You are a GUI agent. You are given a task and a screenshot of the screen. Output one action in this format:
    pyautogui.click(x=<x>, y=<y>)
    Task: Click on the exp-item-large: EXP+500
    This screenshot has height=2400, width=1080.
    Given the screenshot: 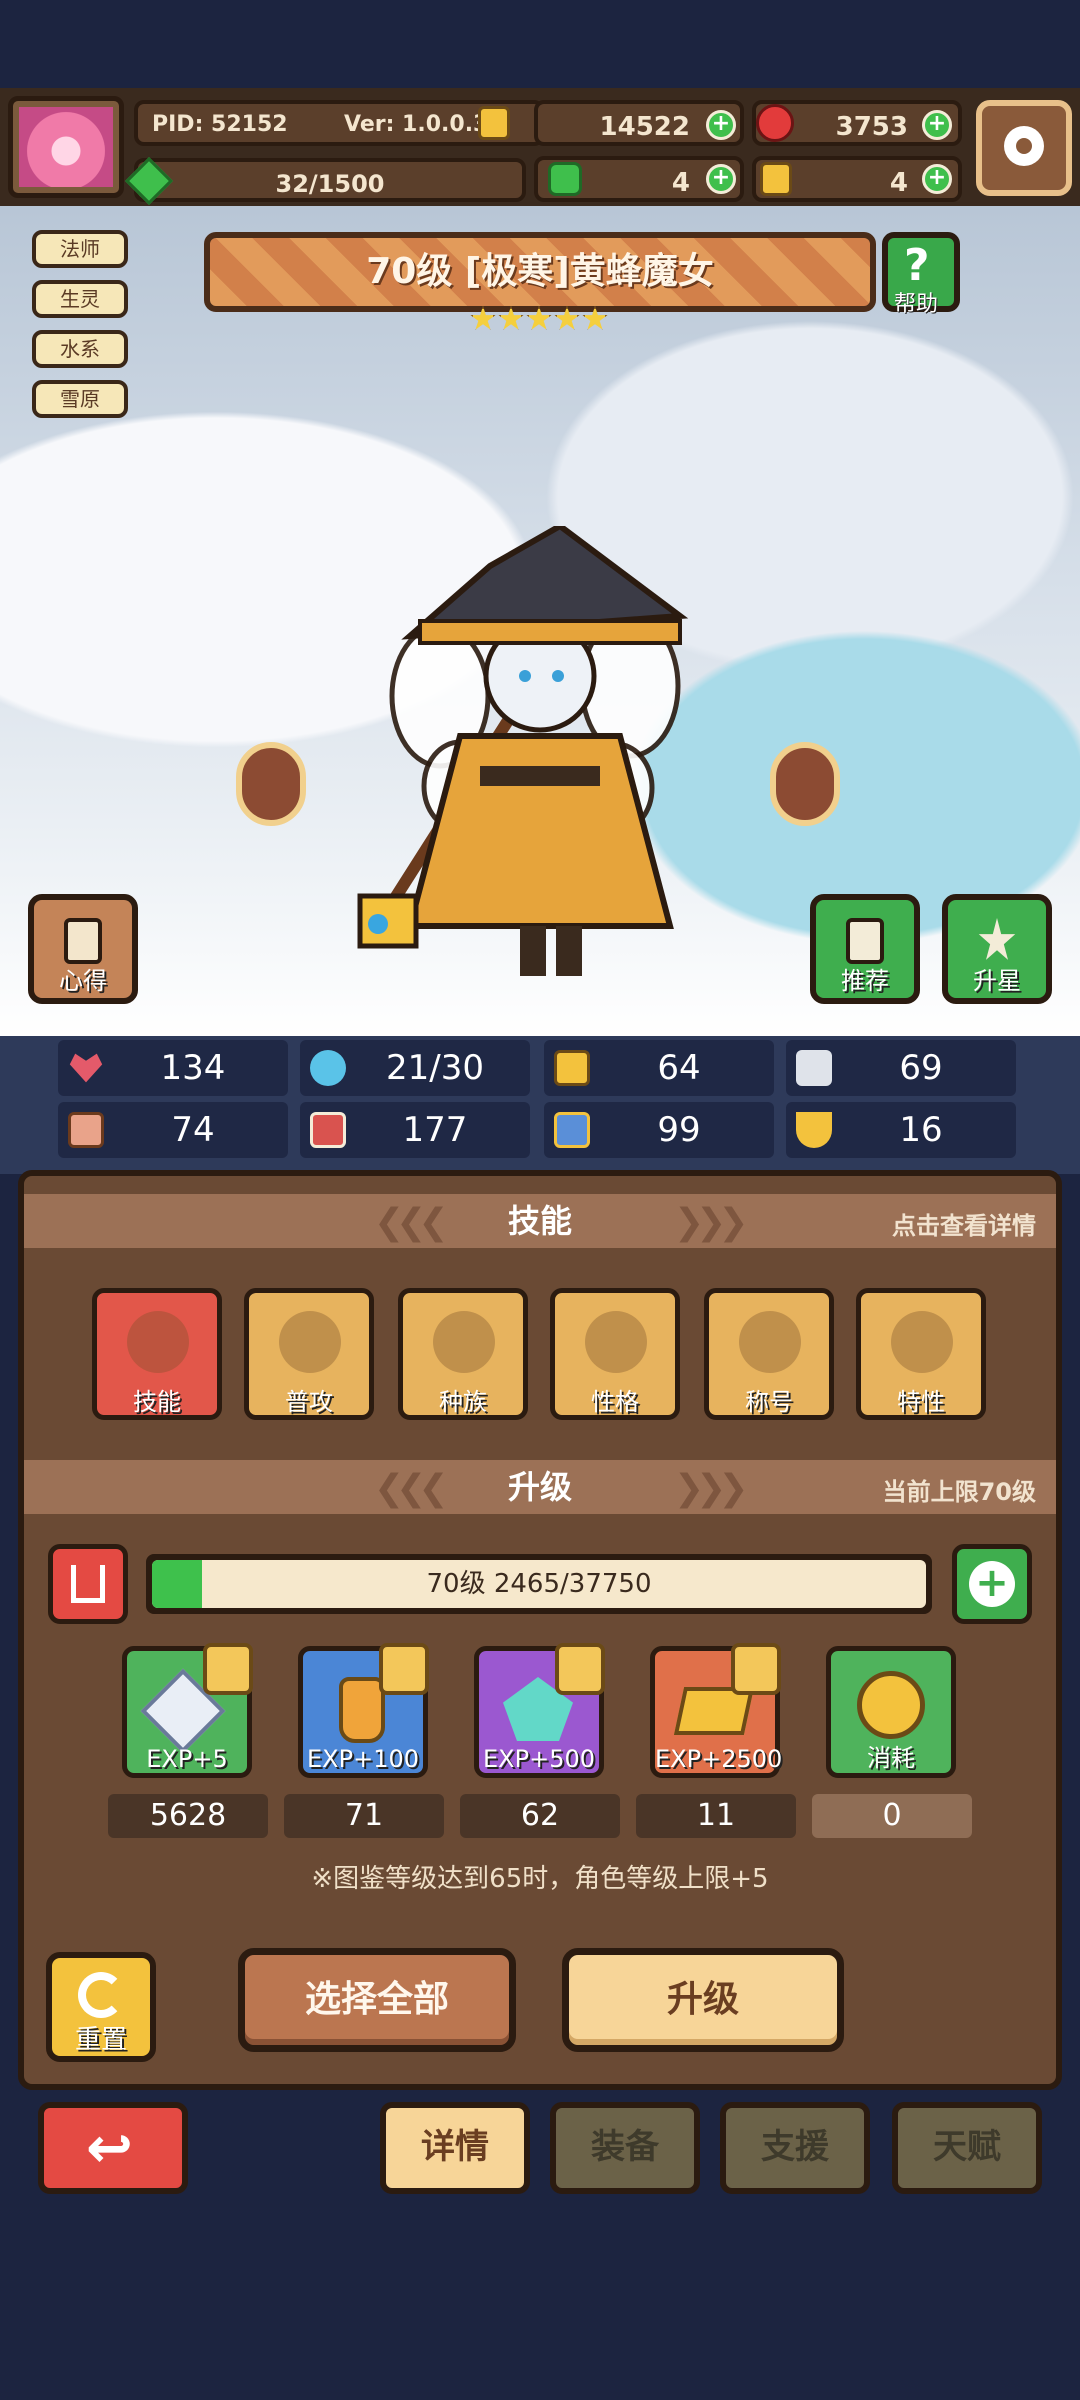 What is the action you would take?
    pyautogui.click(x=539, y=1710)
    